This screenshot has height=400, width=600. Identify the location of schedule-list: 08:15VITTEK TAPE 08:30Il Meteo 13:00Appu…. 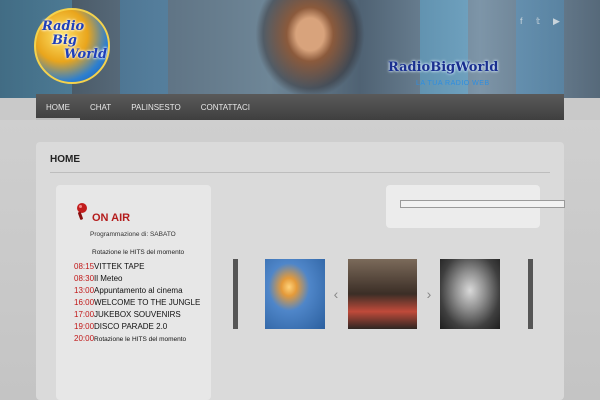
(144, 303).